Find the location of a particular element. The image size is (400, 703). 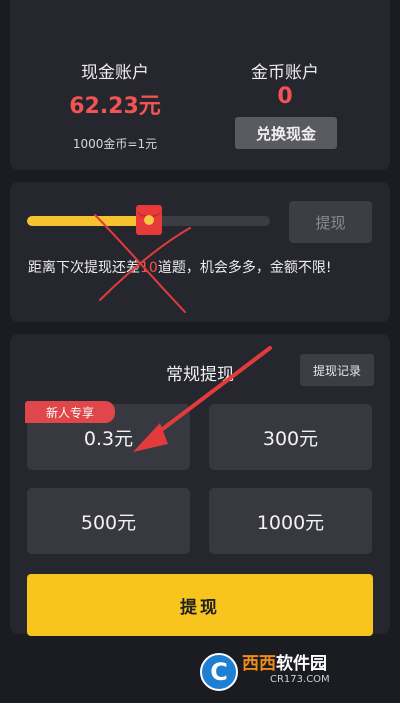

amount-option-1: 300元 is located at coordinates (290, 437).